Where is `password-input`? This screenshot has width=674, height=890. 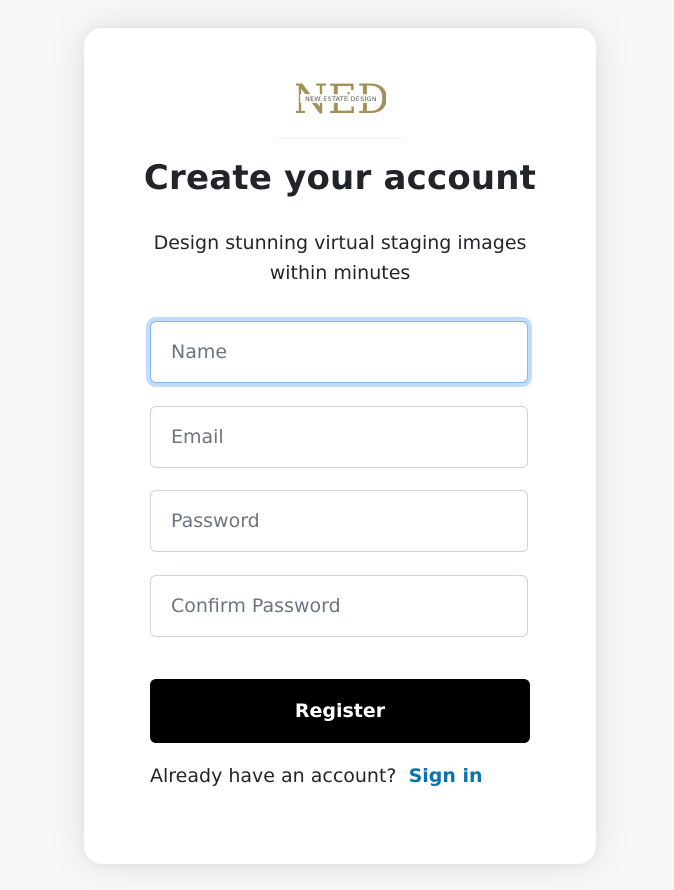 password-input is located at coordinates (339, 521).